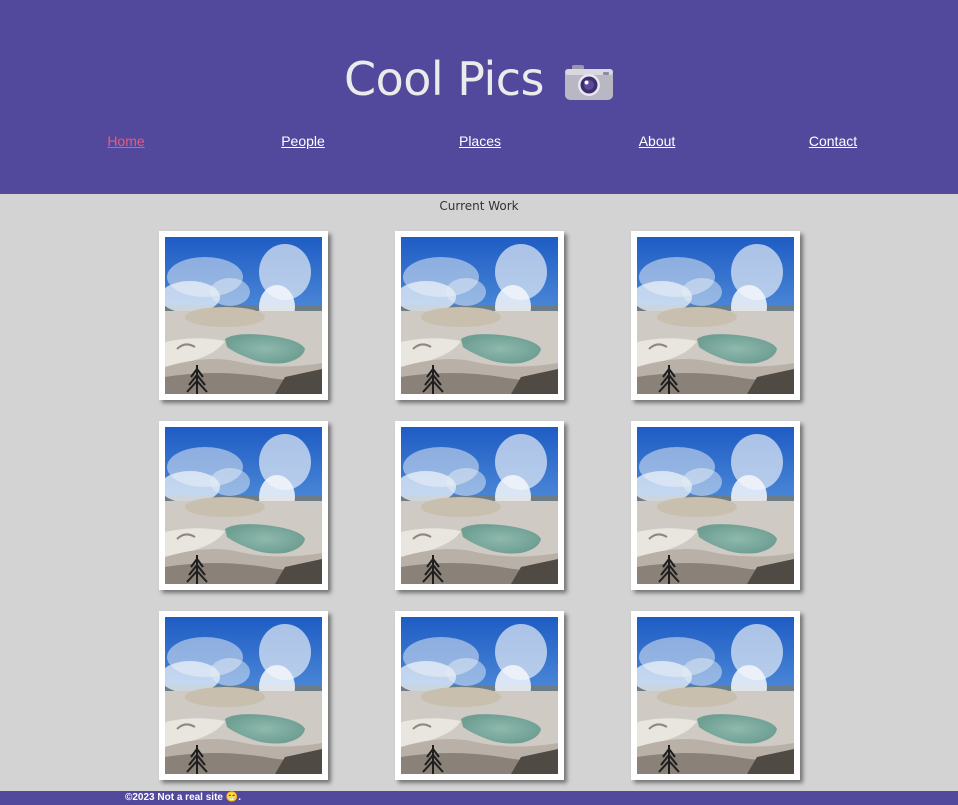 Image resolution: width=958 pixels, height=805 pixels. What do you see at coordinates (183, 797) in the screenshot?
I see `footer-text: ©2023 Not a real site 😁.` at bounding box center [183, 797].